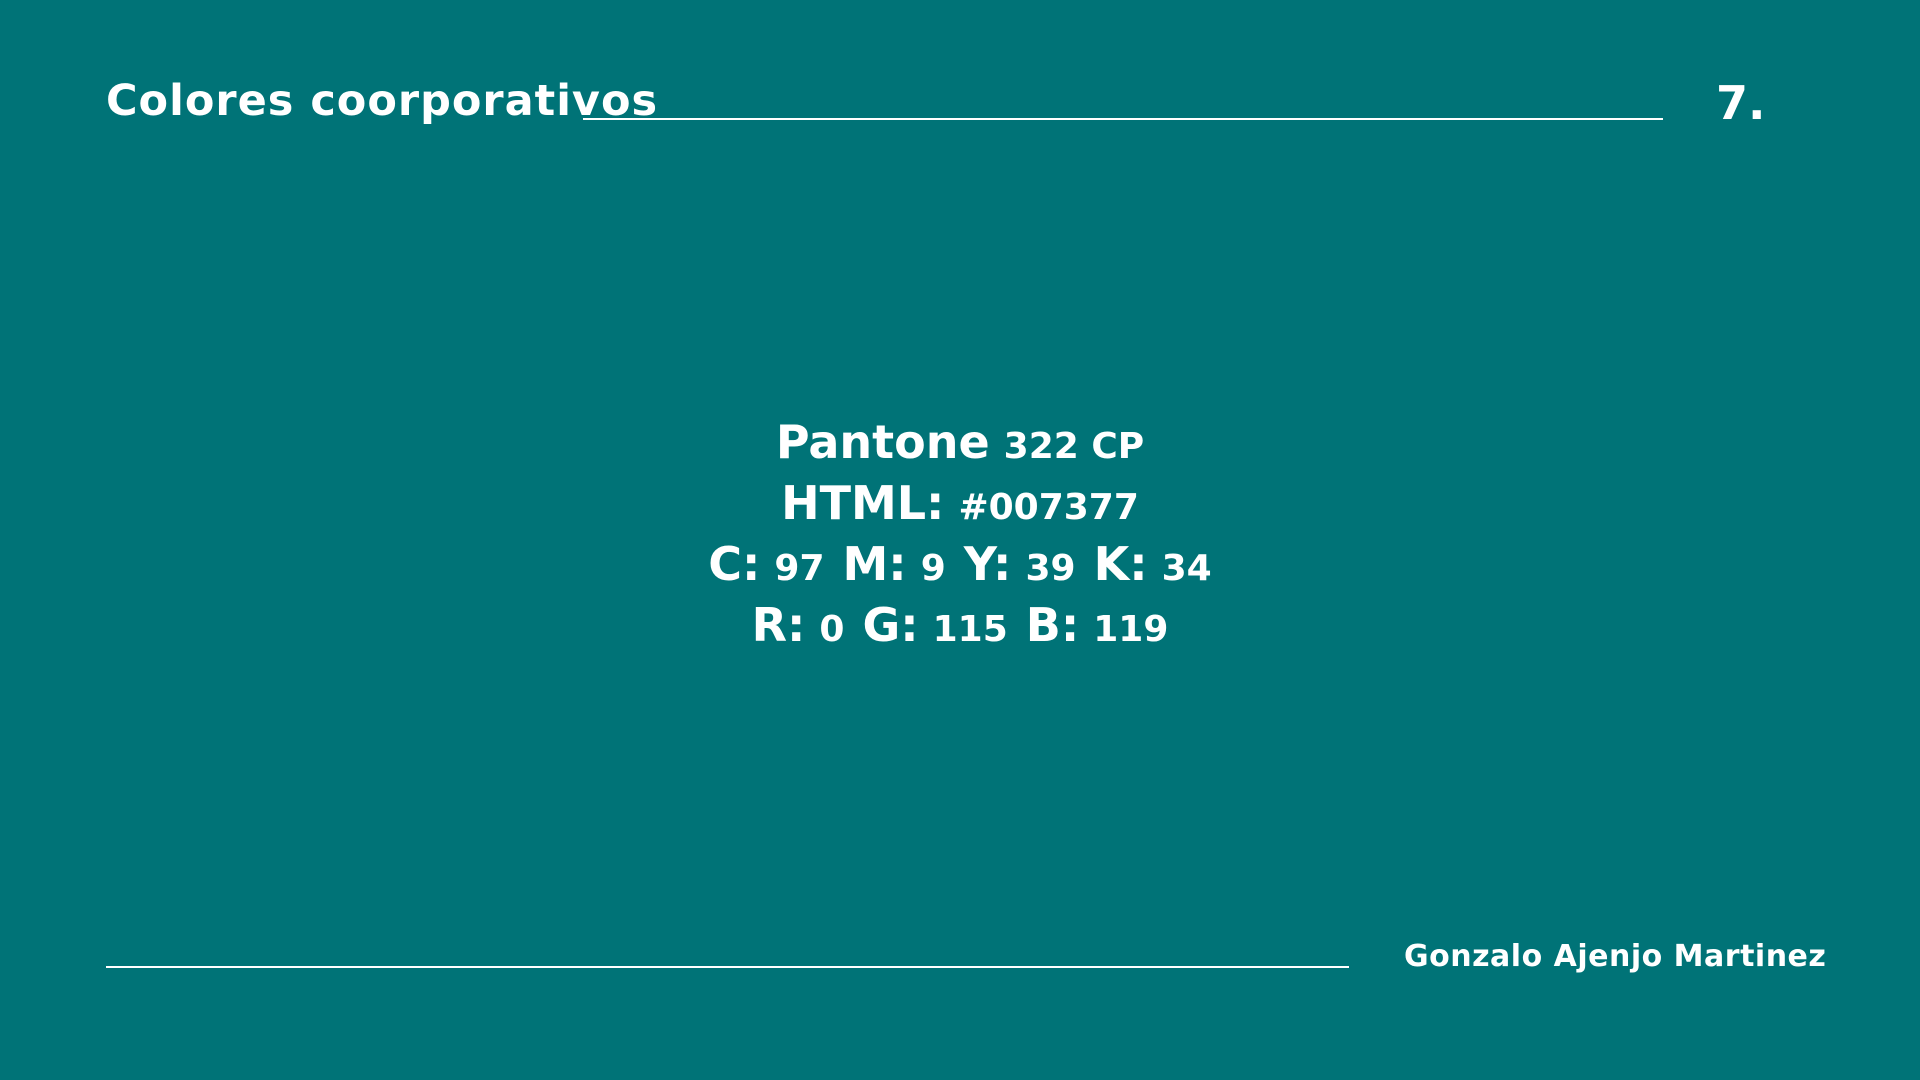 The width and height of the screenshot is (1920, 1080). Describe the element at coordinates (863, 503) in the screenshot. I see `html-label: HTML:` at that location.